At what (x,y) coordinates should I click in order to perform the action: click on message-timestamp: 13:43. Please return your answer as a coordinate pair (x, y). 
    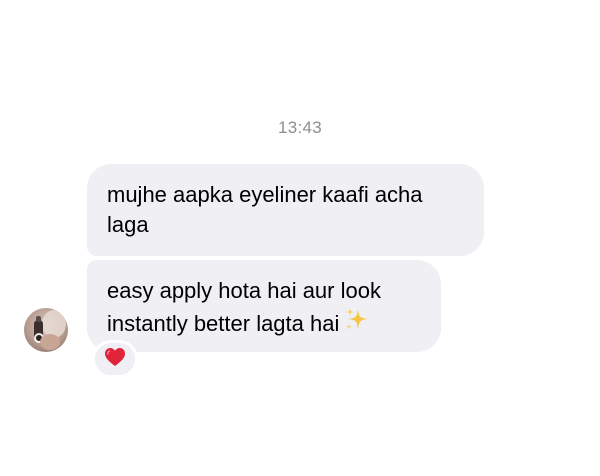
    Looking at the image, I should click on (300, 127).